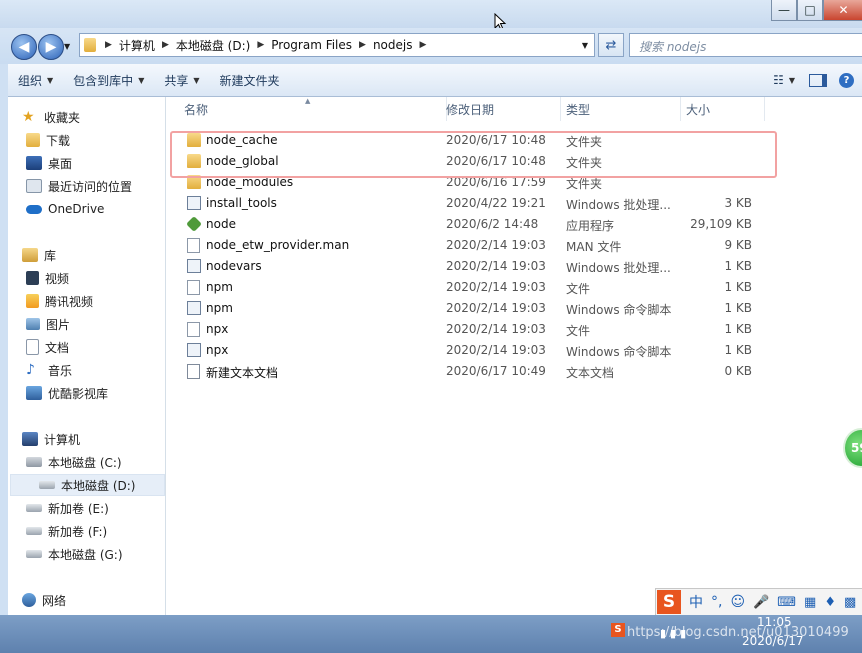  I want to click on share-button: 共享 ▼, so click(181, 80).